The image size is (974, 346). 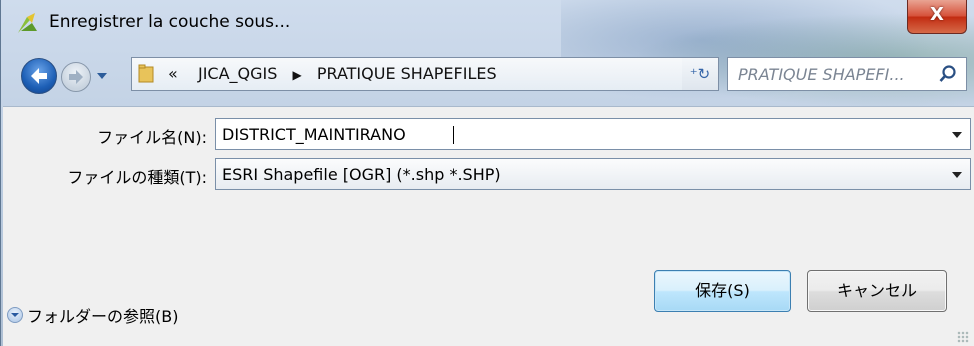 I want to click on resize-grip, so click(x=963, y=337).